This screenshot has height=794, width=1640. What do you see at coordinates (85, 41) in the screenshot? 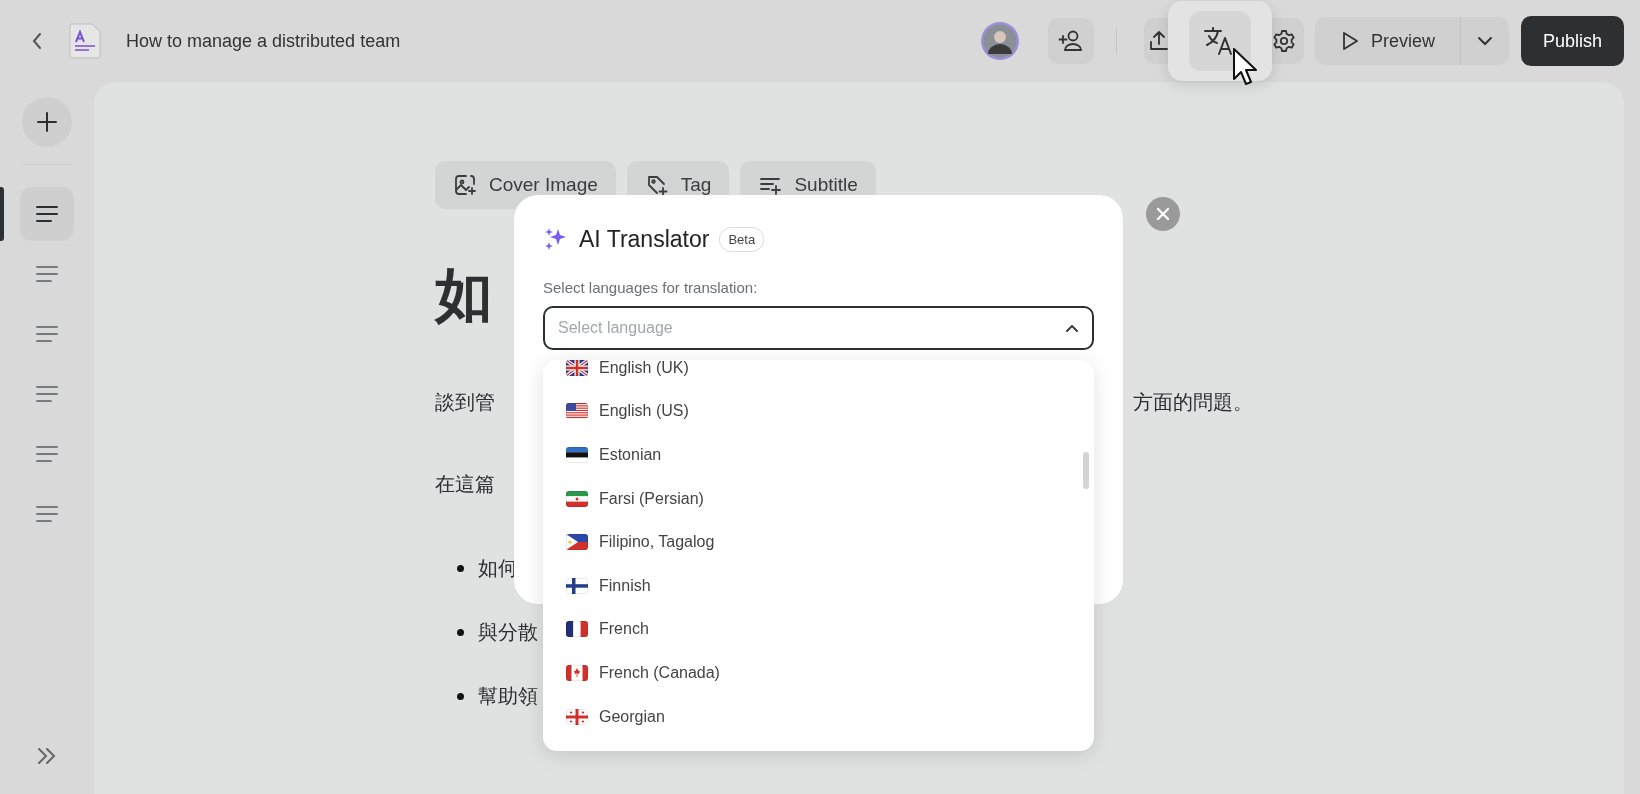
I see `document-icon` at bounding box center [85, 41].